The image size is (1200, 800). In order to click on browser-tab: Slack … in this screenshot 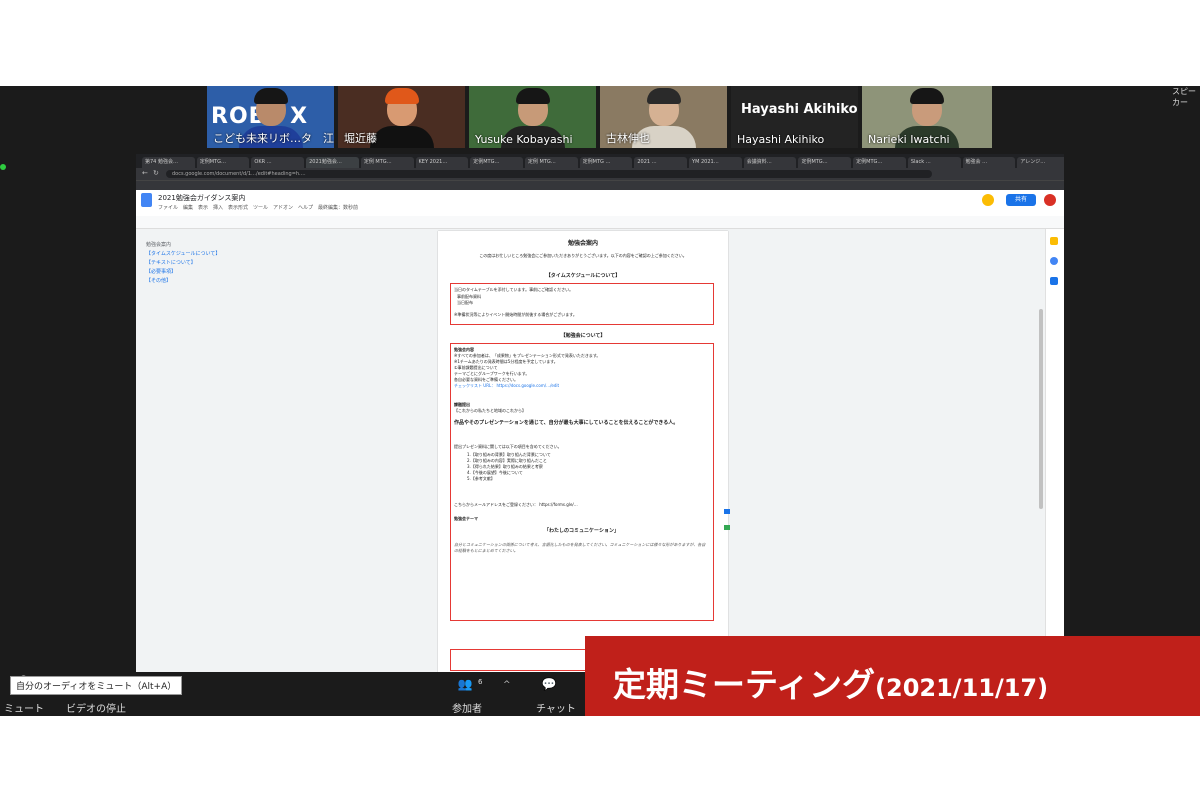, I will do `click(934, 162)`.